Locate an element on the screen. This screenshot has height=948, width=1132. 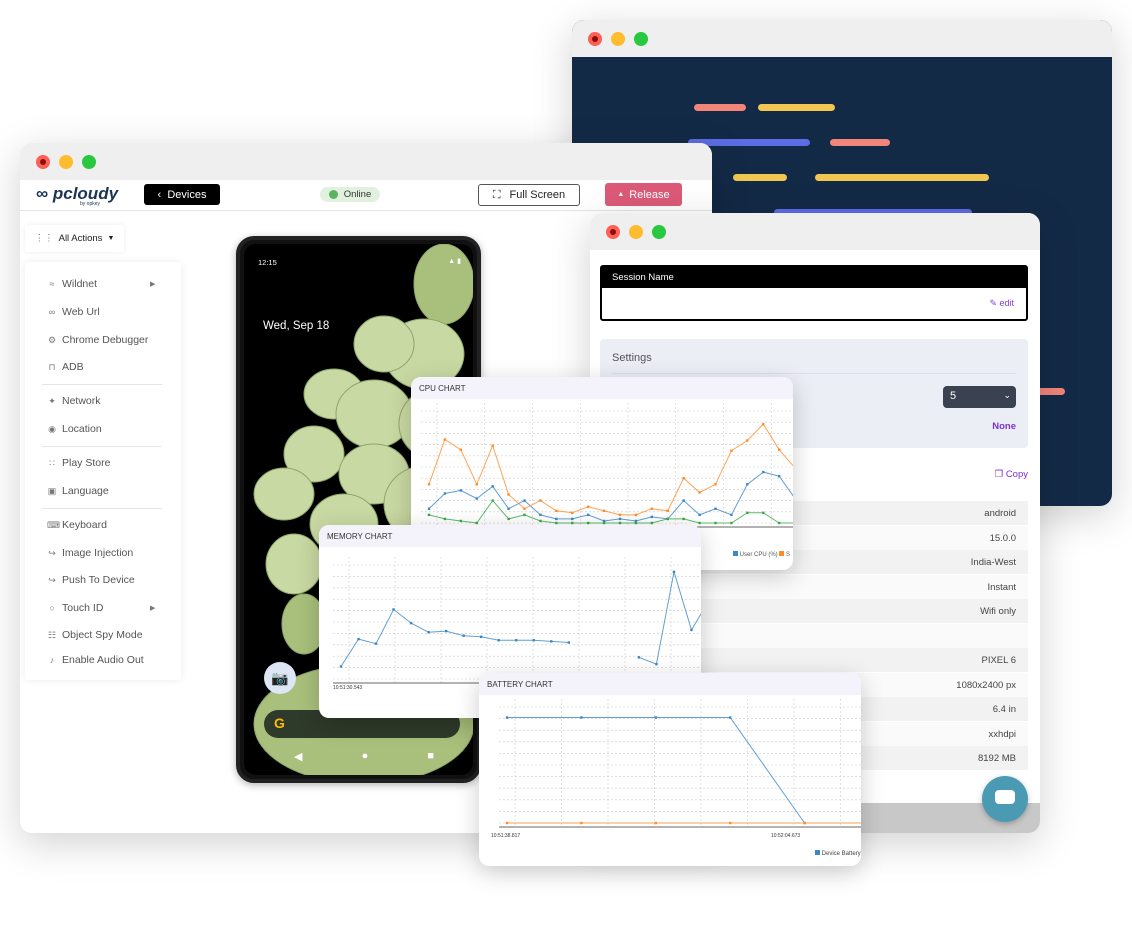
google-icon: G is located at coordinates (279, 723).